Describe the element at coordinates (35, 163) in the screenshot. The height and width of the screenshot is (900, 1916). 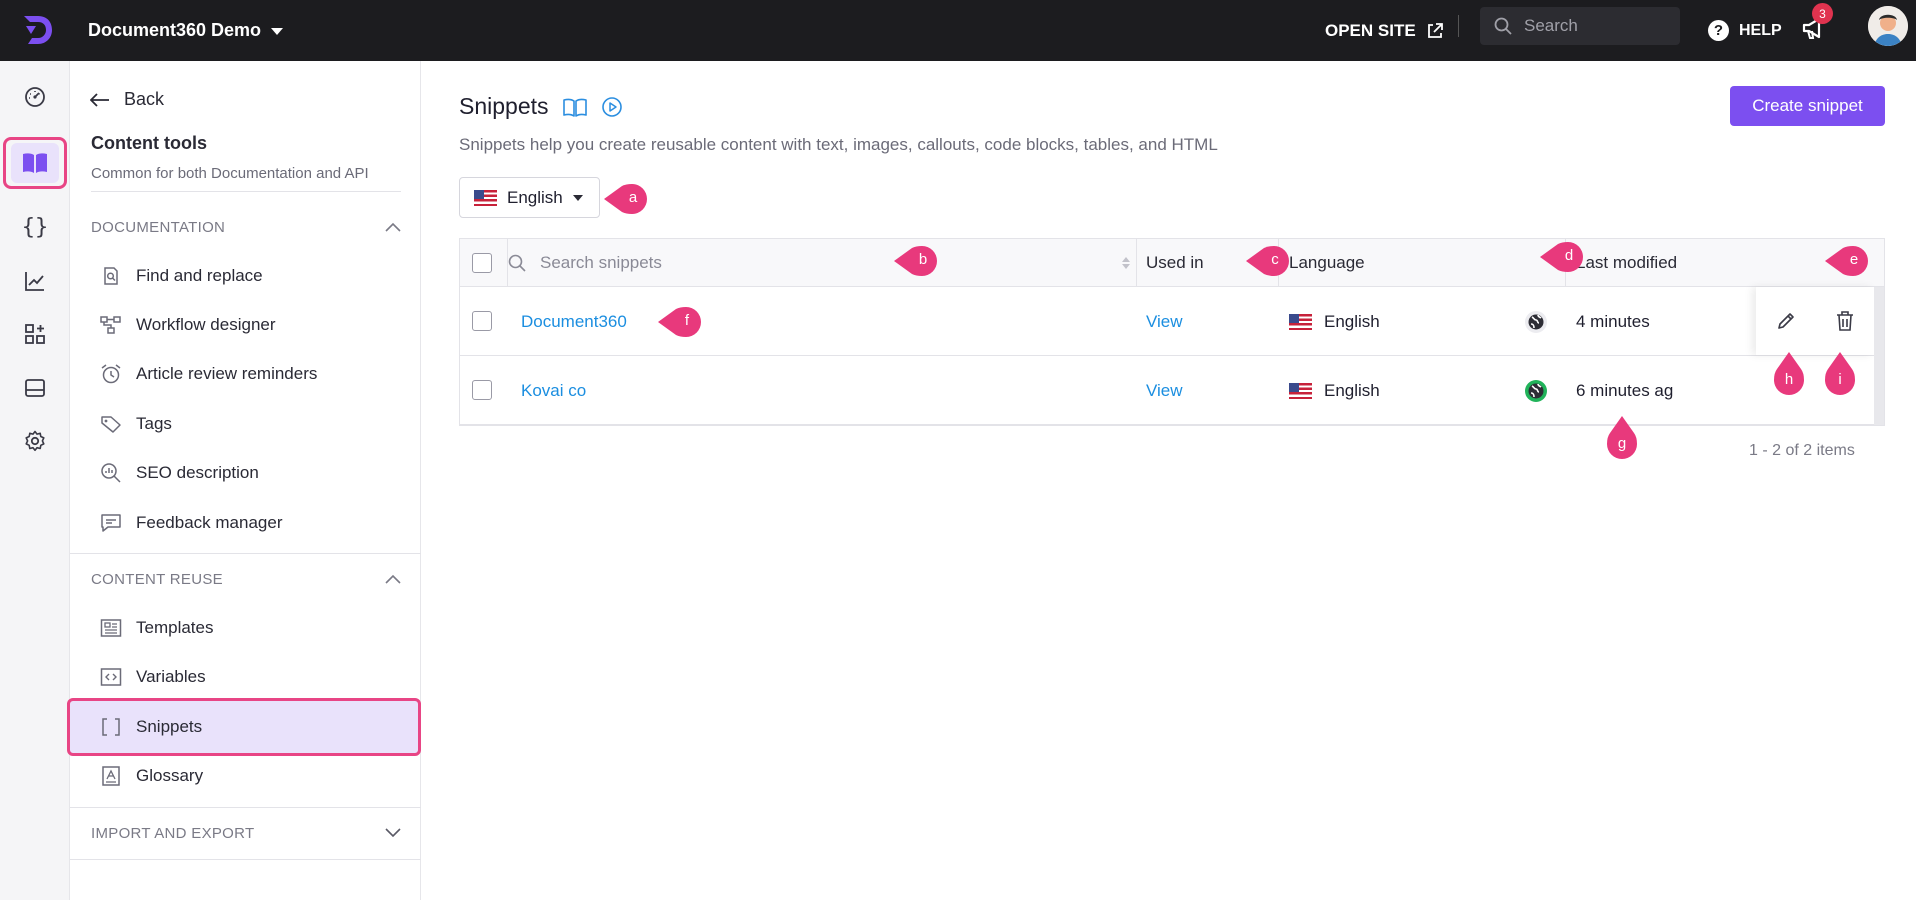
I see `rail-documentation` at that location.